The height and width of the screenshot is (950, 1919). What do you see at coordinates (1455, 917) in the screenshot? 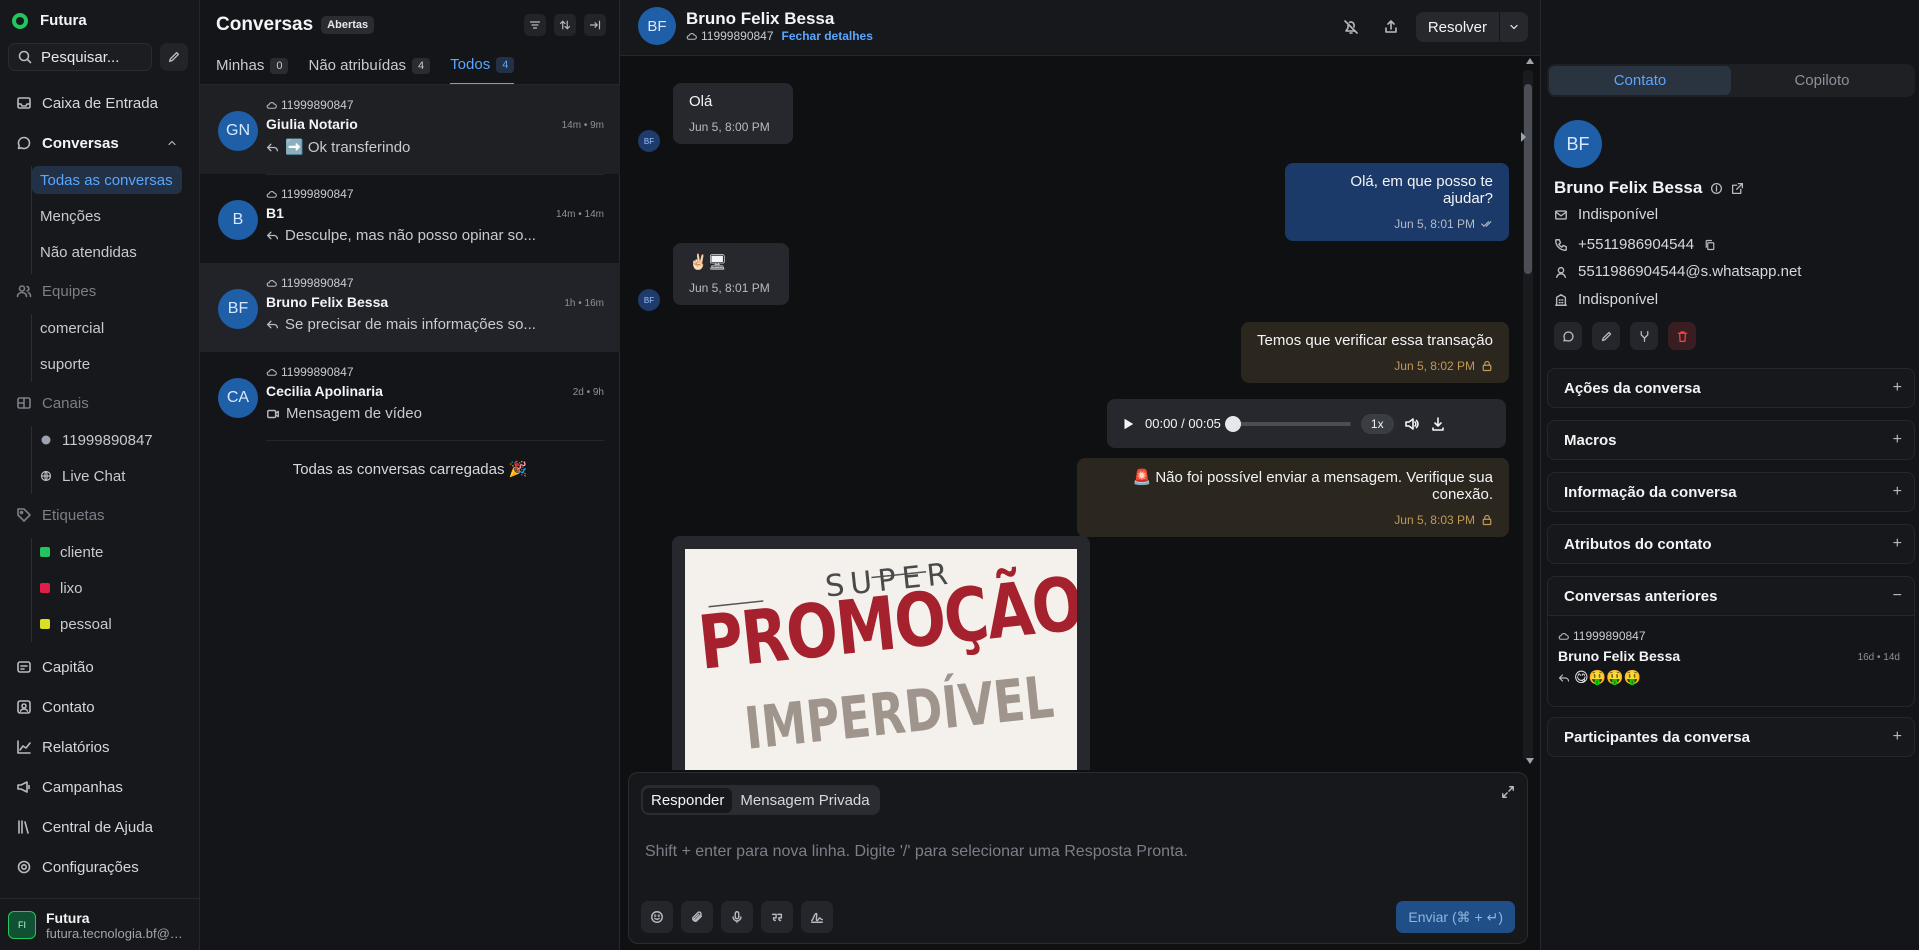
I see `send-button: Enviar (⌘ + ↵)` at bounding box center [1455, 917].